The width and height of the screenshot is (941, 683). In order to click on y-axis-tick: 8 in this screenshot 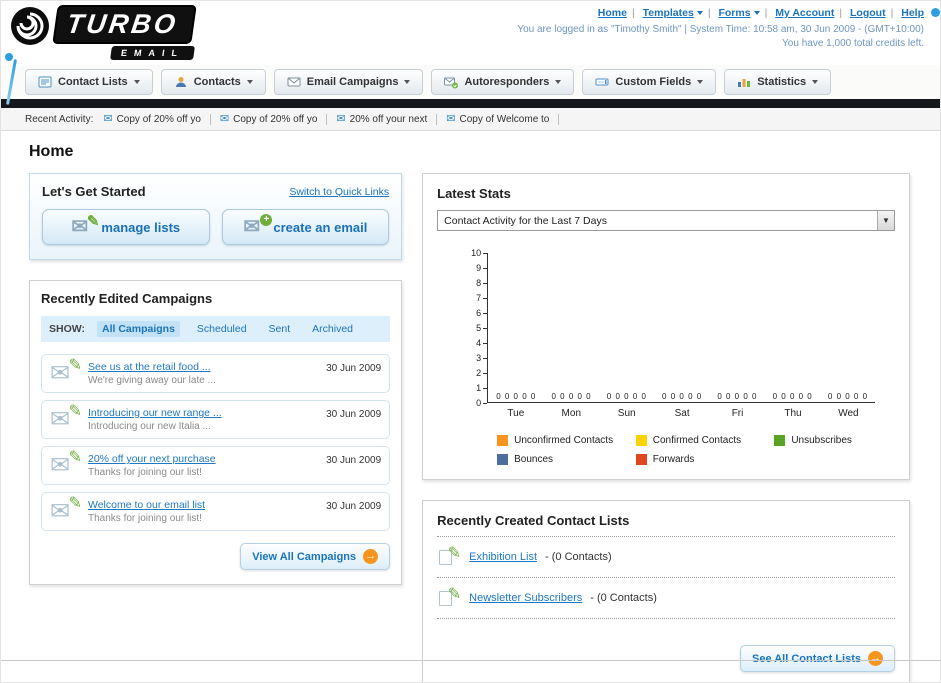, I will do `click(482, 283)`.